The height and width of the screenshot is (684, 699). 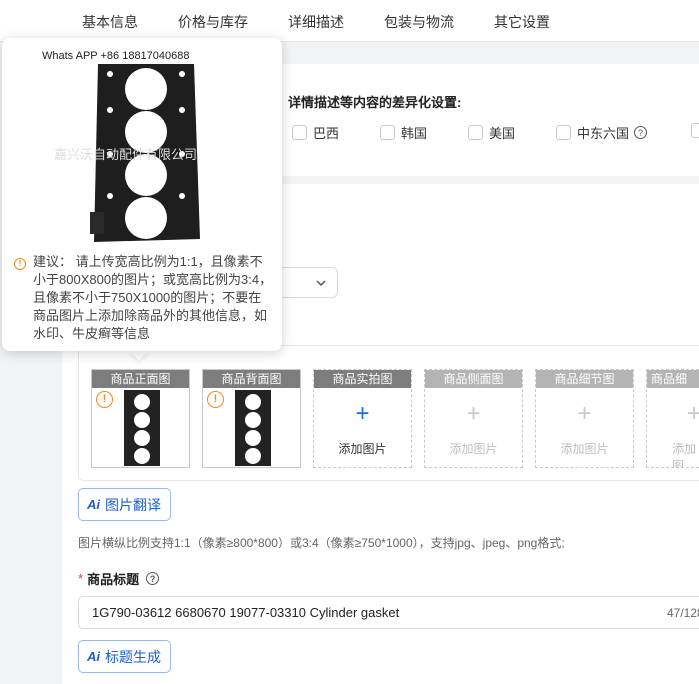 I want to click on product-title-label-row: * 商品标题 ?, so click(x=119, y=578).